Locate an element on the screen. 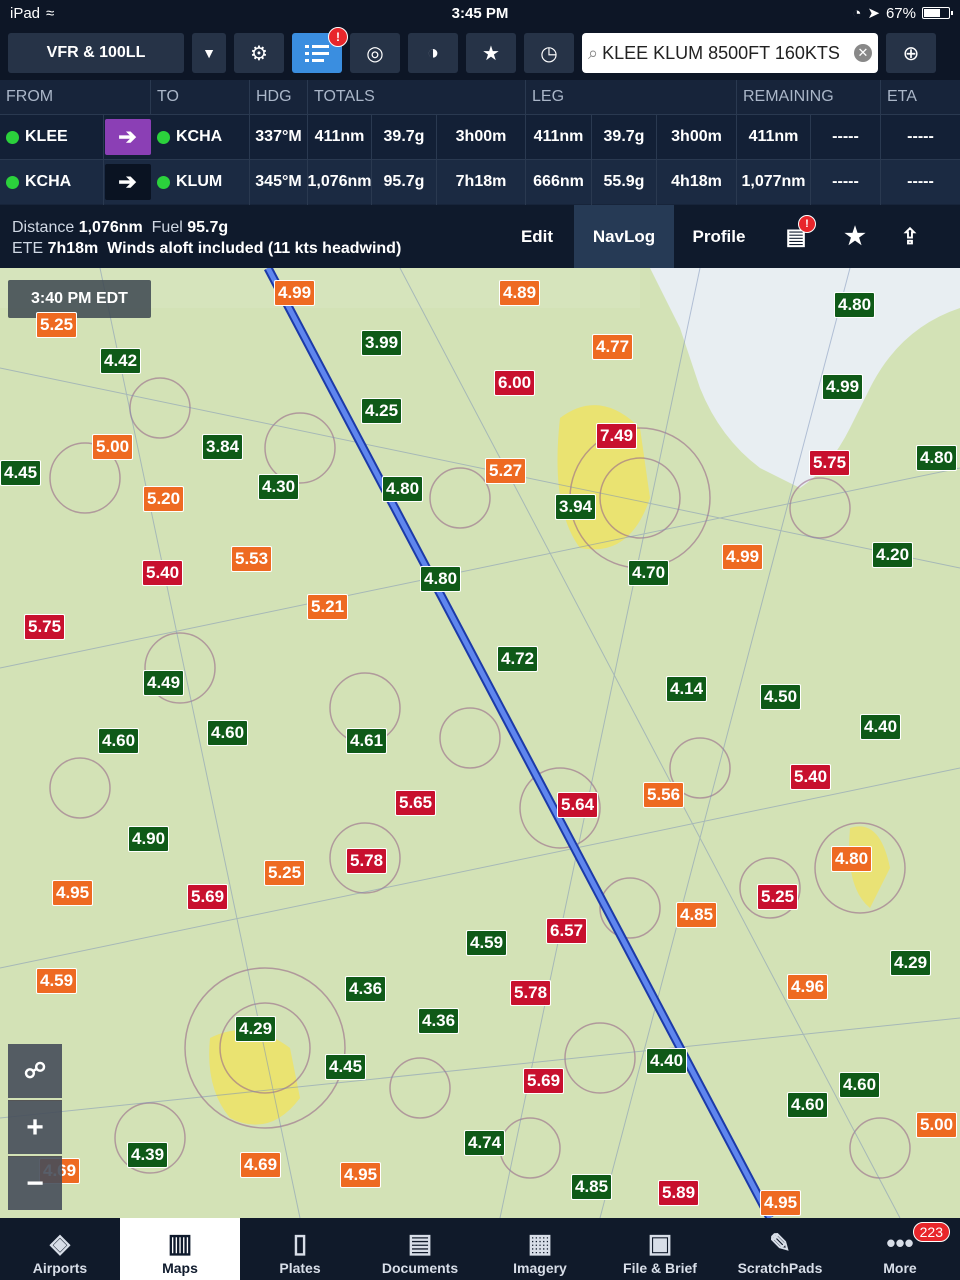 The image size is (960, 1280). fuel-price-label: 5.89 is located at coordinates (679, 1193).